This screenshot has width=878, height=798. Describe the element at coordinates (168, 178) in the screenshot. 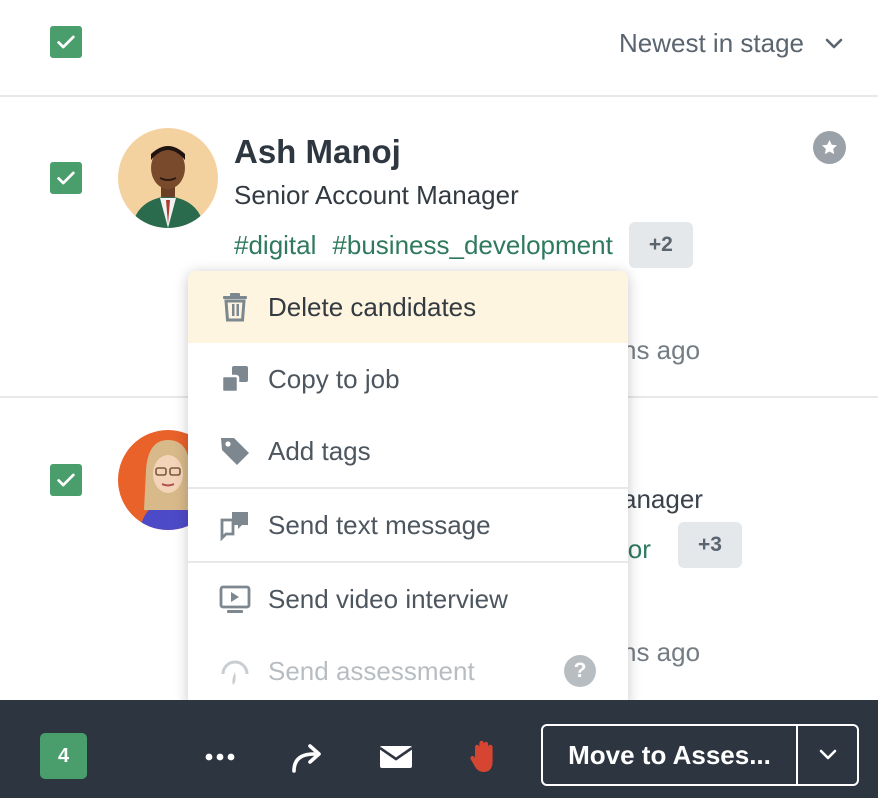

I see `candidate-avatar` at that location.